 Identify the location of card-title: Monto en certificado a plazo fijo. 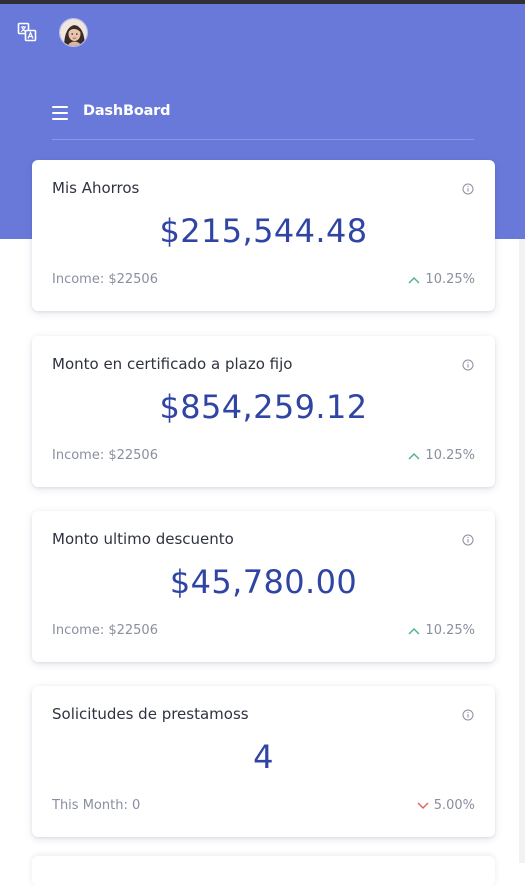
(172, 364).